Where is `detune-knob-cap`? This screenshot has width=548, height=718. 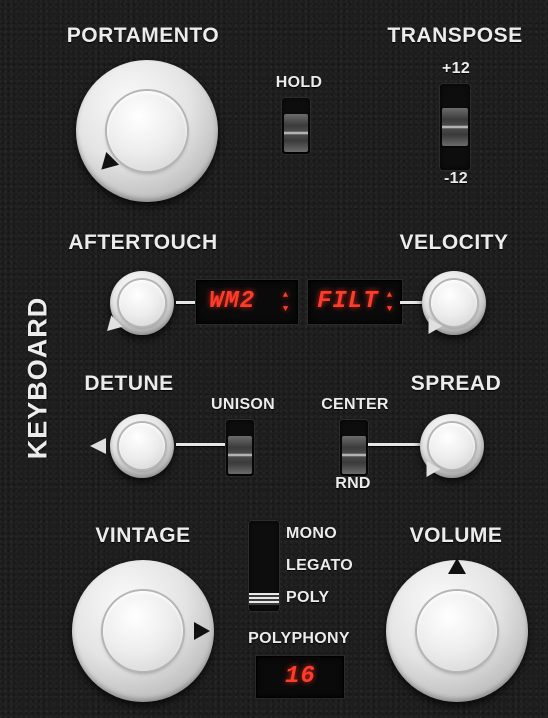 detune-knob-cap is located at coordinates (142, 446).